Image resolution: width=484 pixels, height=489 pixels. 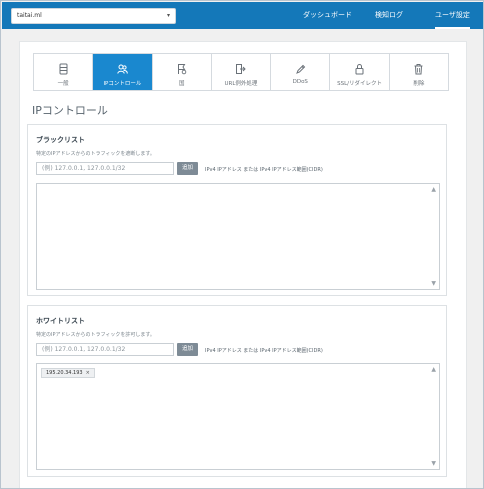 What do you see at coordinates (359, 84) in the screenshot?
I see `tab-label: SSL/リダイレクト` at bounding box center [359, 84].